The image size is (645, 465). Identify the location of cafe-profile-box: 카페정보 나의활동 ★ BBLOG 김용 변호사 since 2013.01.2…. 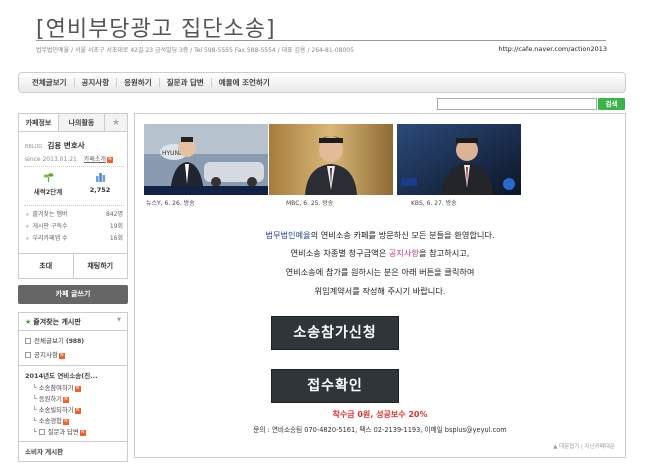
(73, 196).